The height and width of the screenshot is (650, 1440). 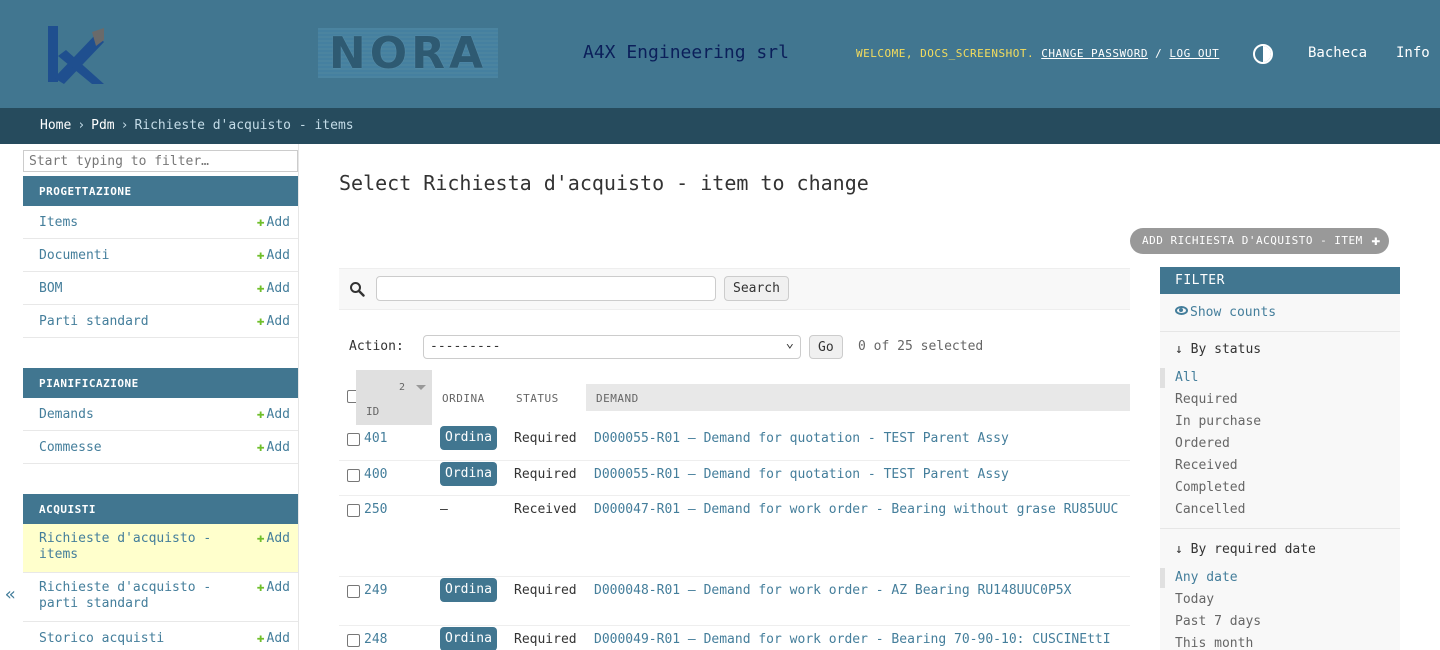 I want to click on module-title: PROGETTAZIONE, so click(x=160, y=191).